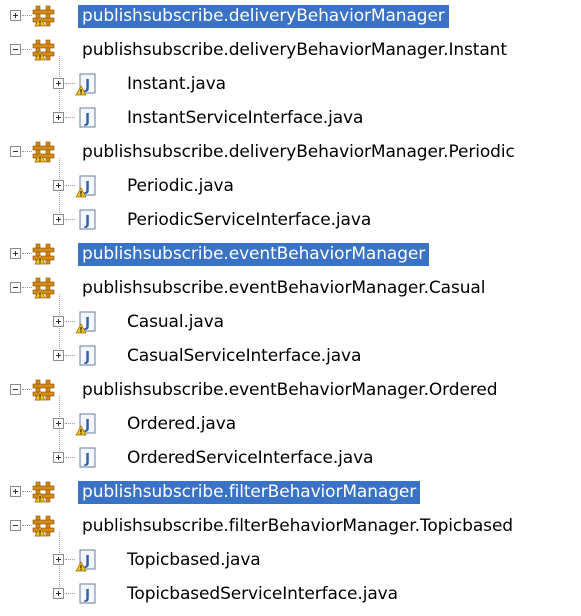  I want to click on java-file-tree-item: J Periodic.java, so click(290, 187).